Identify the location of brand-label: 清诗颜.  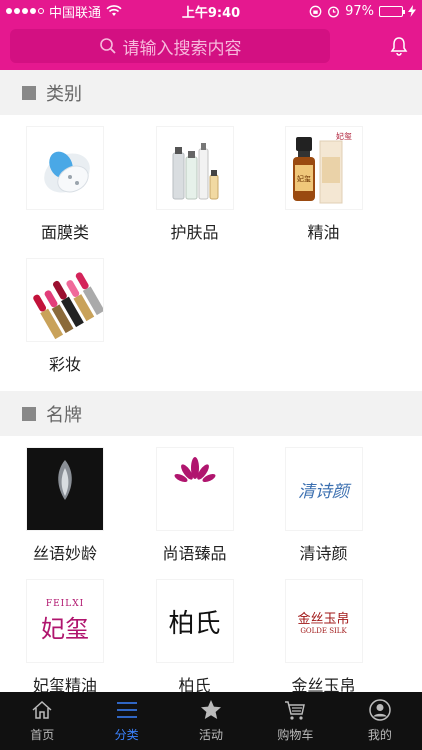
(323, 553).